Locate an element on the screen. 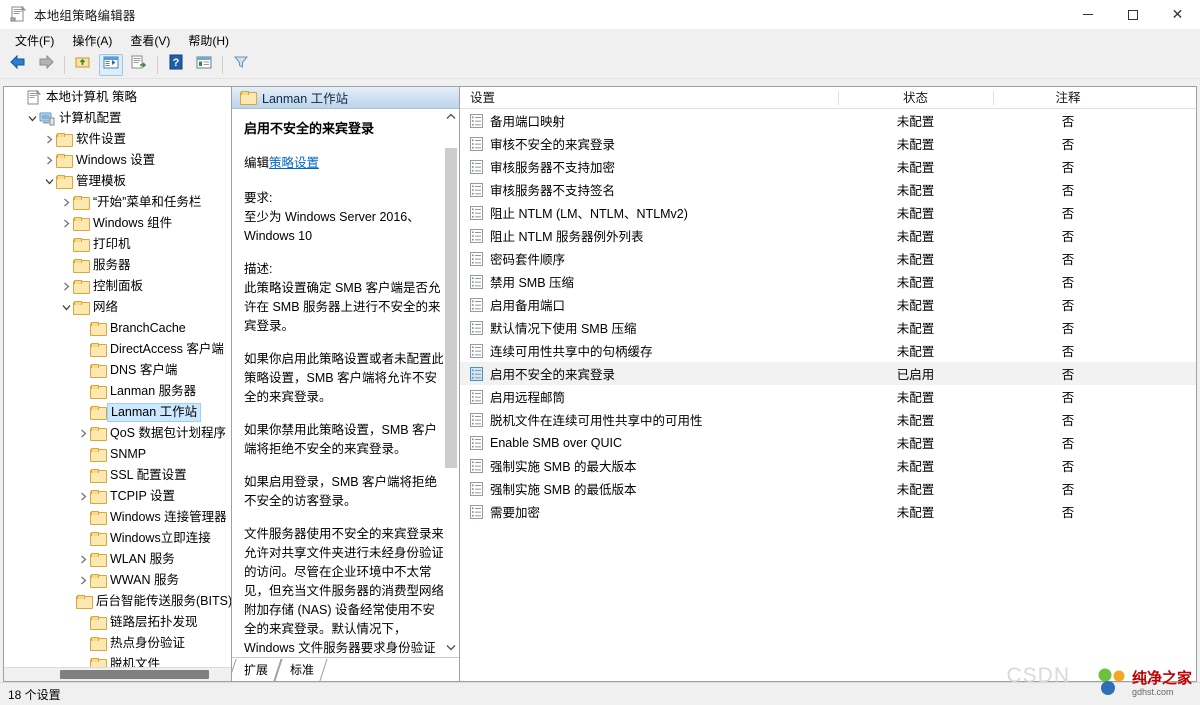 This screenshot has width=1200, height=705. tree-item-22: WWAN 服务 is located at coordinates (117, 580).